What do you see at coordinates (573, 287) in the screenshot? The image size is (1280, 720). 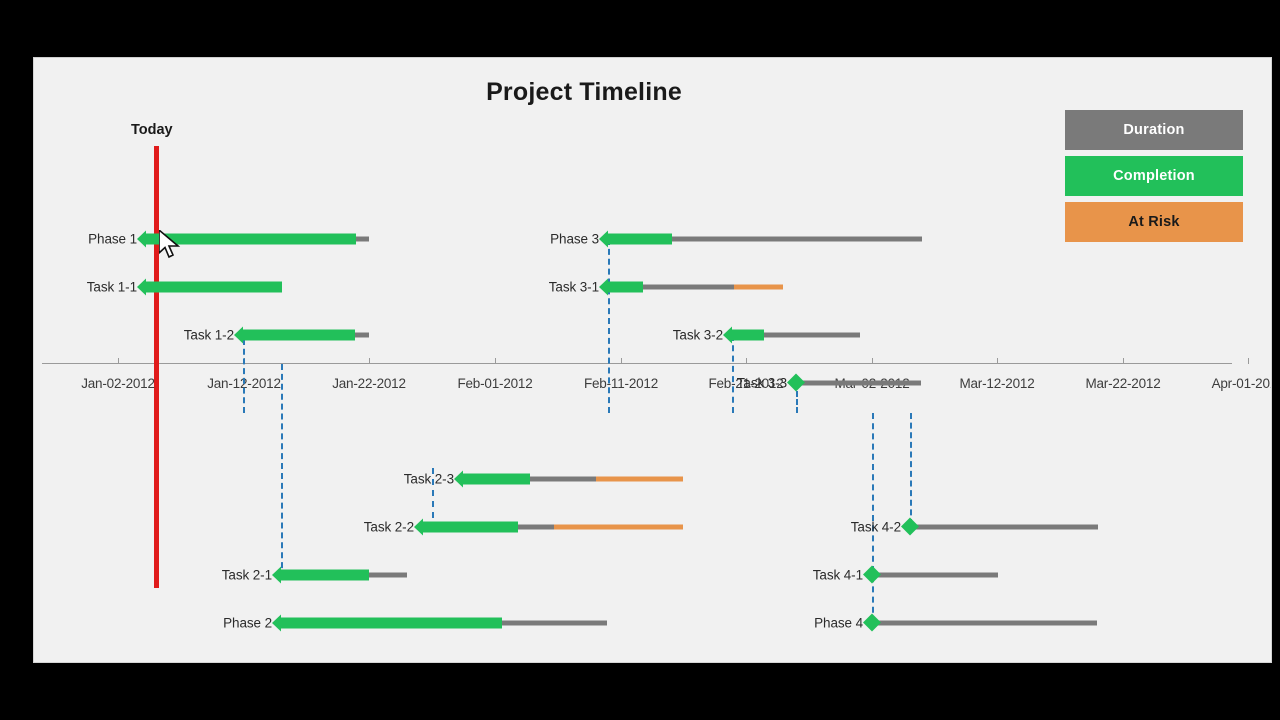 I see `task-label: Task 3-1` at bounding box center [573, 287].